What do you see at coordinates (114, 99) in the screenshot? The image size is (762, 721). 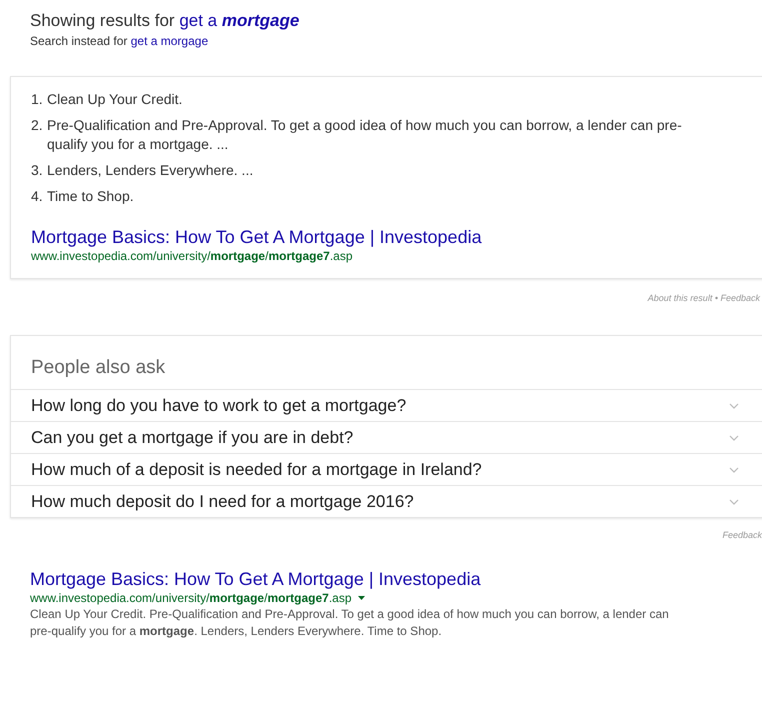 I see `step-text: Clean Up Your Credit.` at bounding box center [114, 99].